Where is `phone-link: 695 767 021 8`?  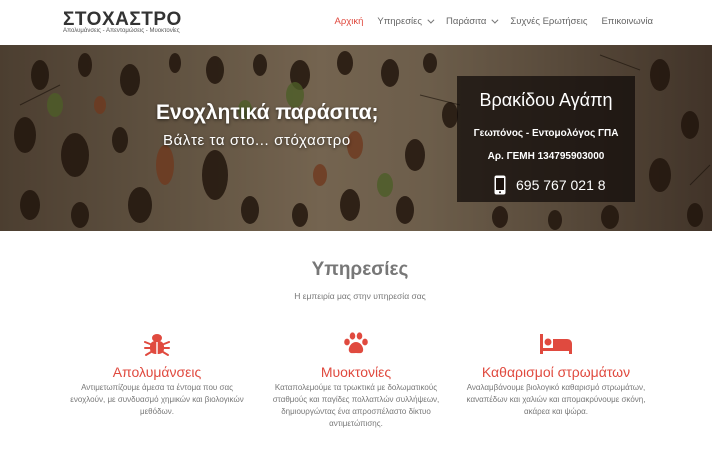
phone-link: 695 767 021 8 is located at coordinates (550, 185).